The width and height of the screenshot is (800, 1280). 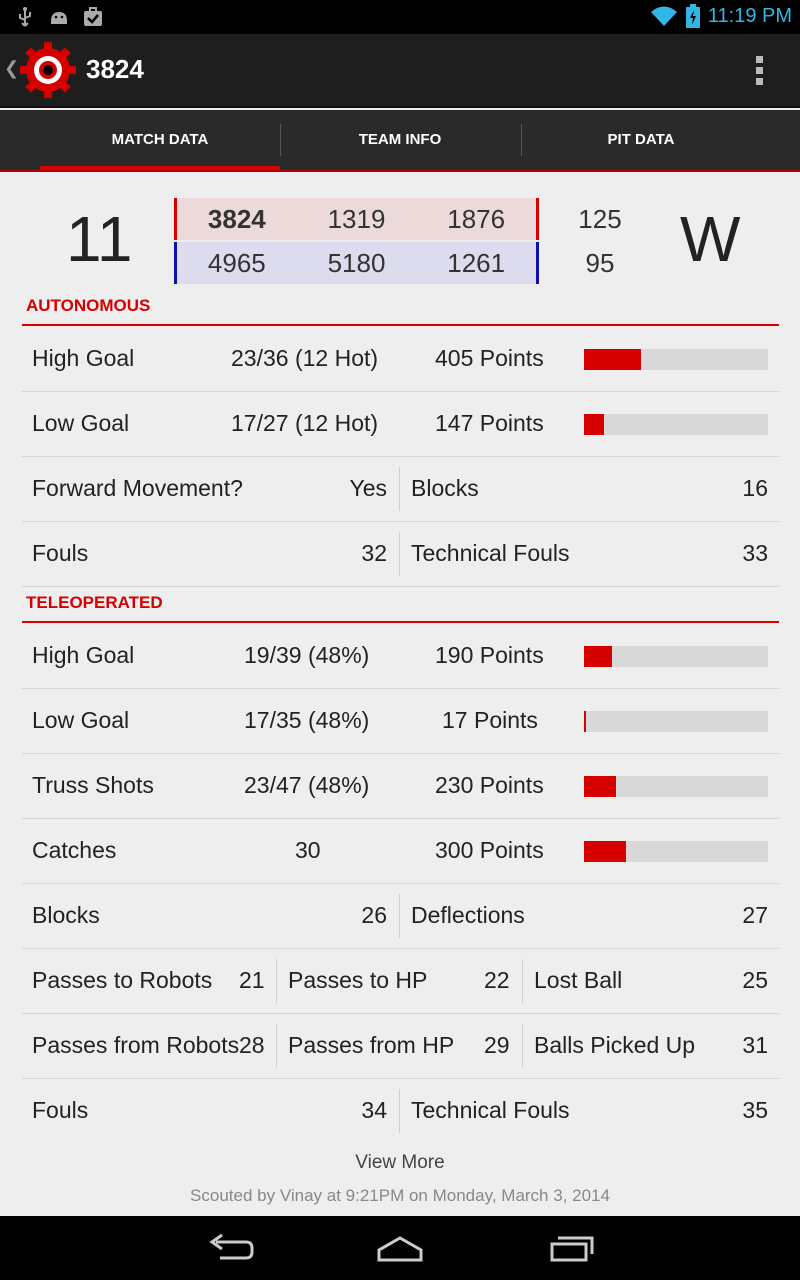 What do you see at coordinates (99, 239) in the screenshot?
I see `match-number: 11` at bounding box center [99, 239].